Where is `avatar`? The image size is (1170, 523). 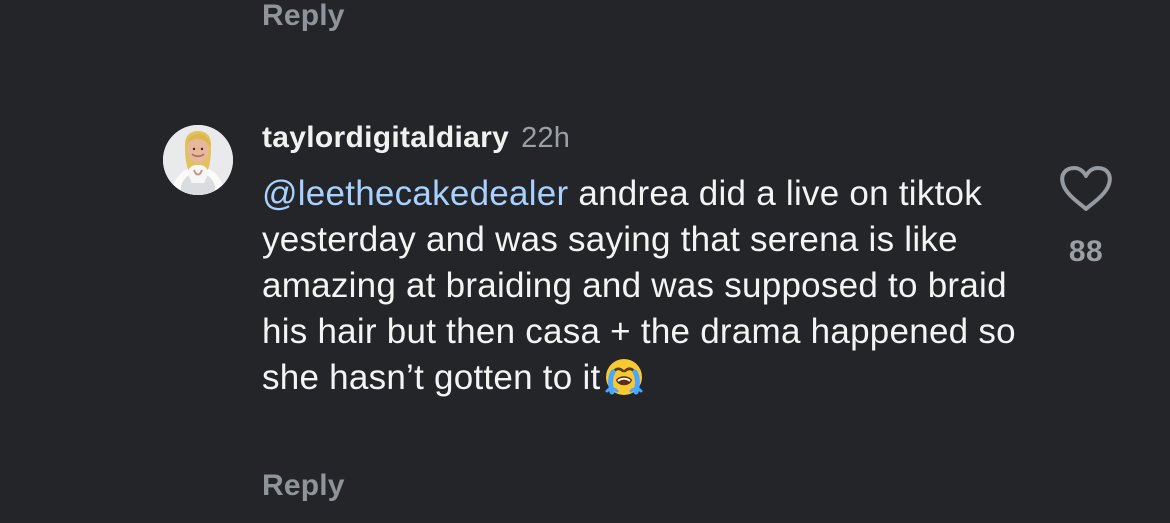 avatar is located at coordinates (198, 160).